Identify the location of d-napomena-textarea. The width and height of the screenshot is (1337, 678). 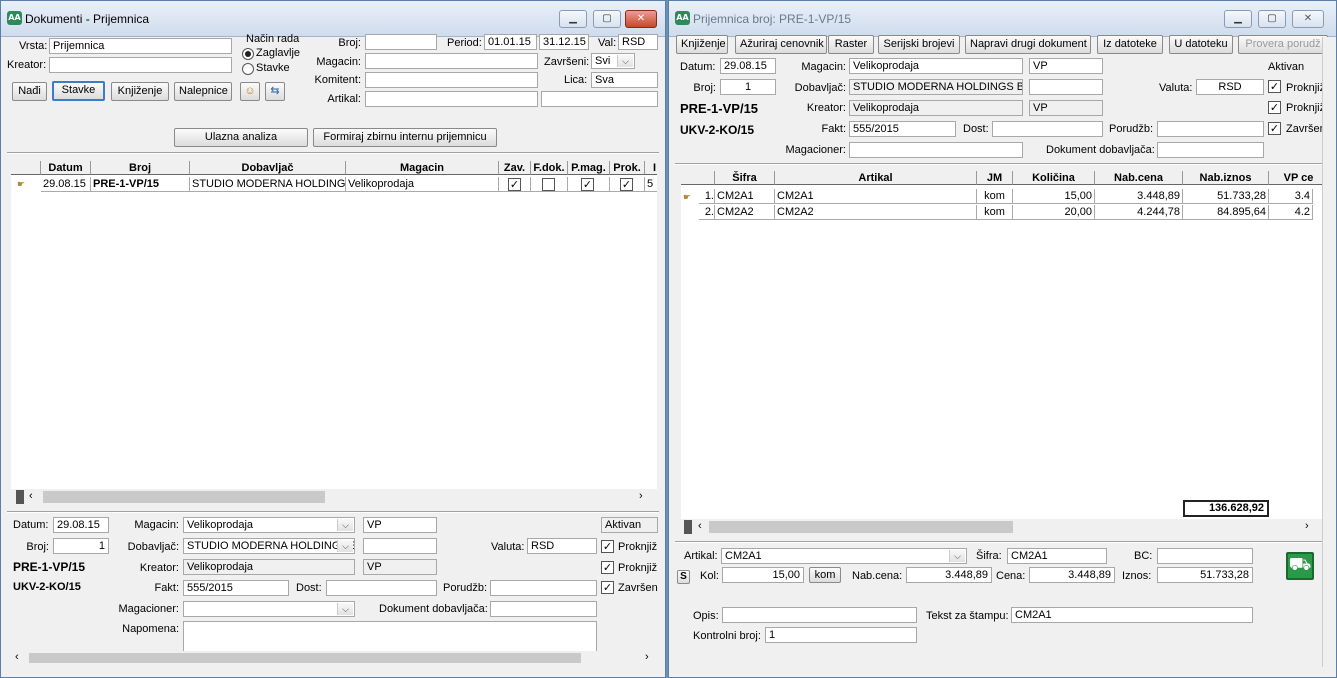
(390, 637).